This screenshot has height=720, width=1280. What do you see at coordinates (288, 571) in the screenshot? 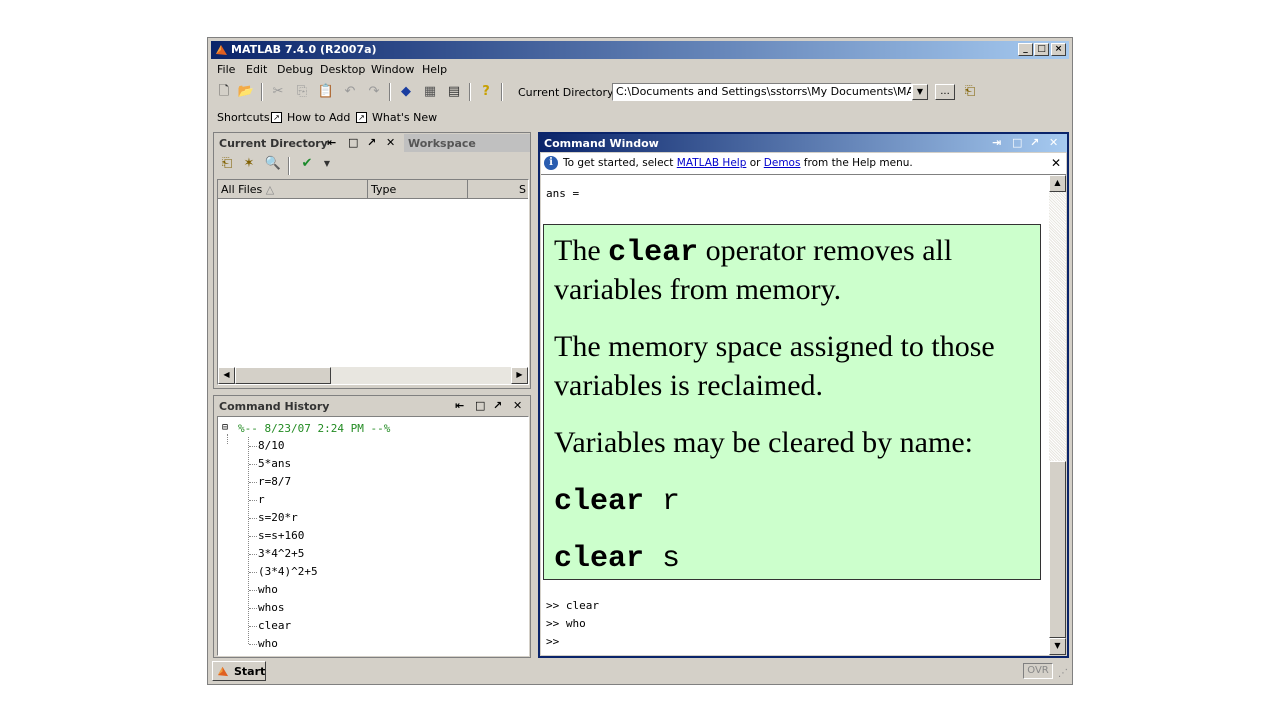
I see `history-entry: (3*4)^2+5` at bounding box center [288, 571].